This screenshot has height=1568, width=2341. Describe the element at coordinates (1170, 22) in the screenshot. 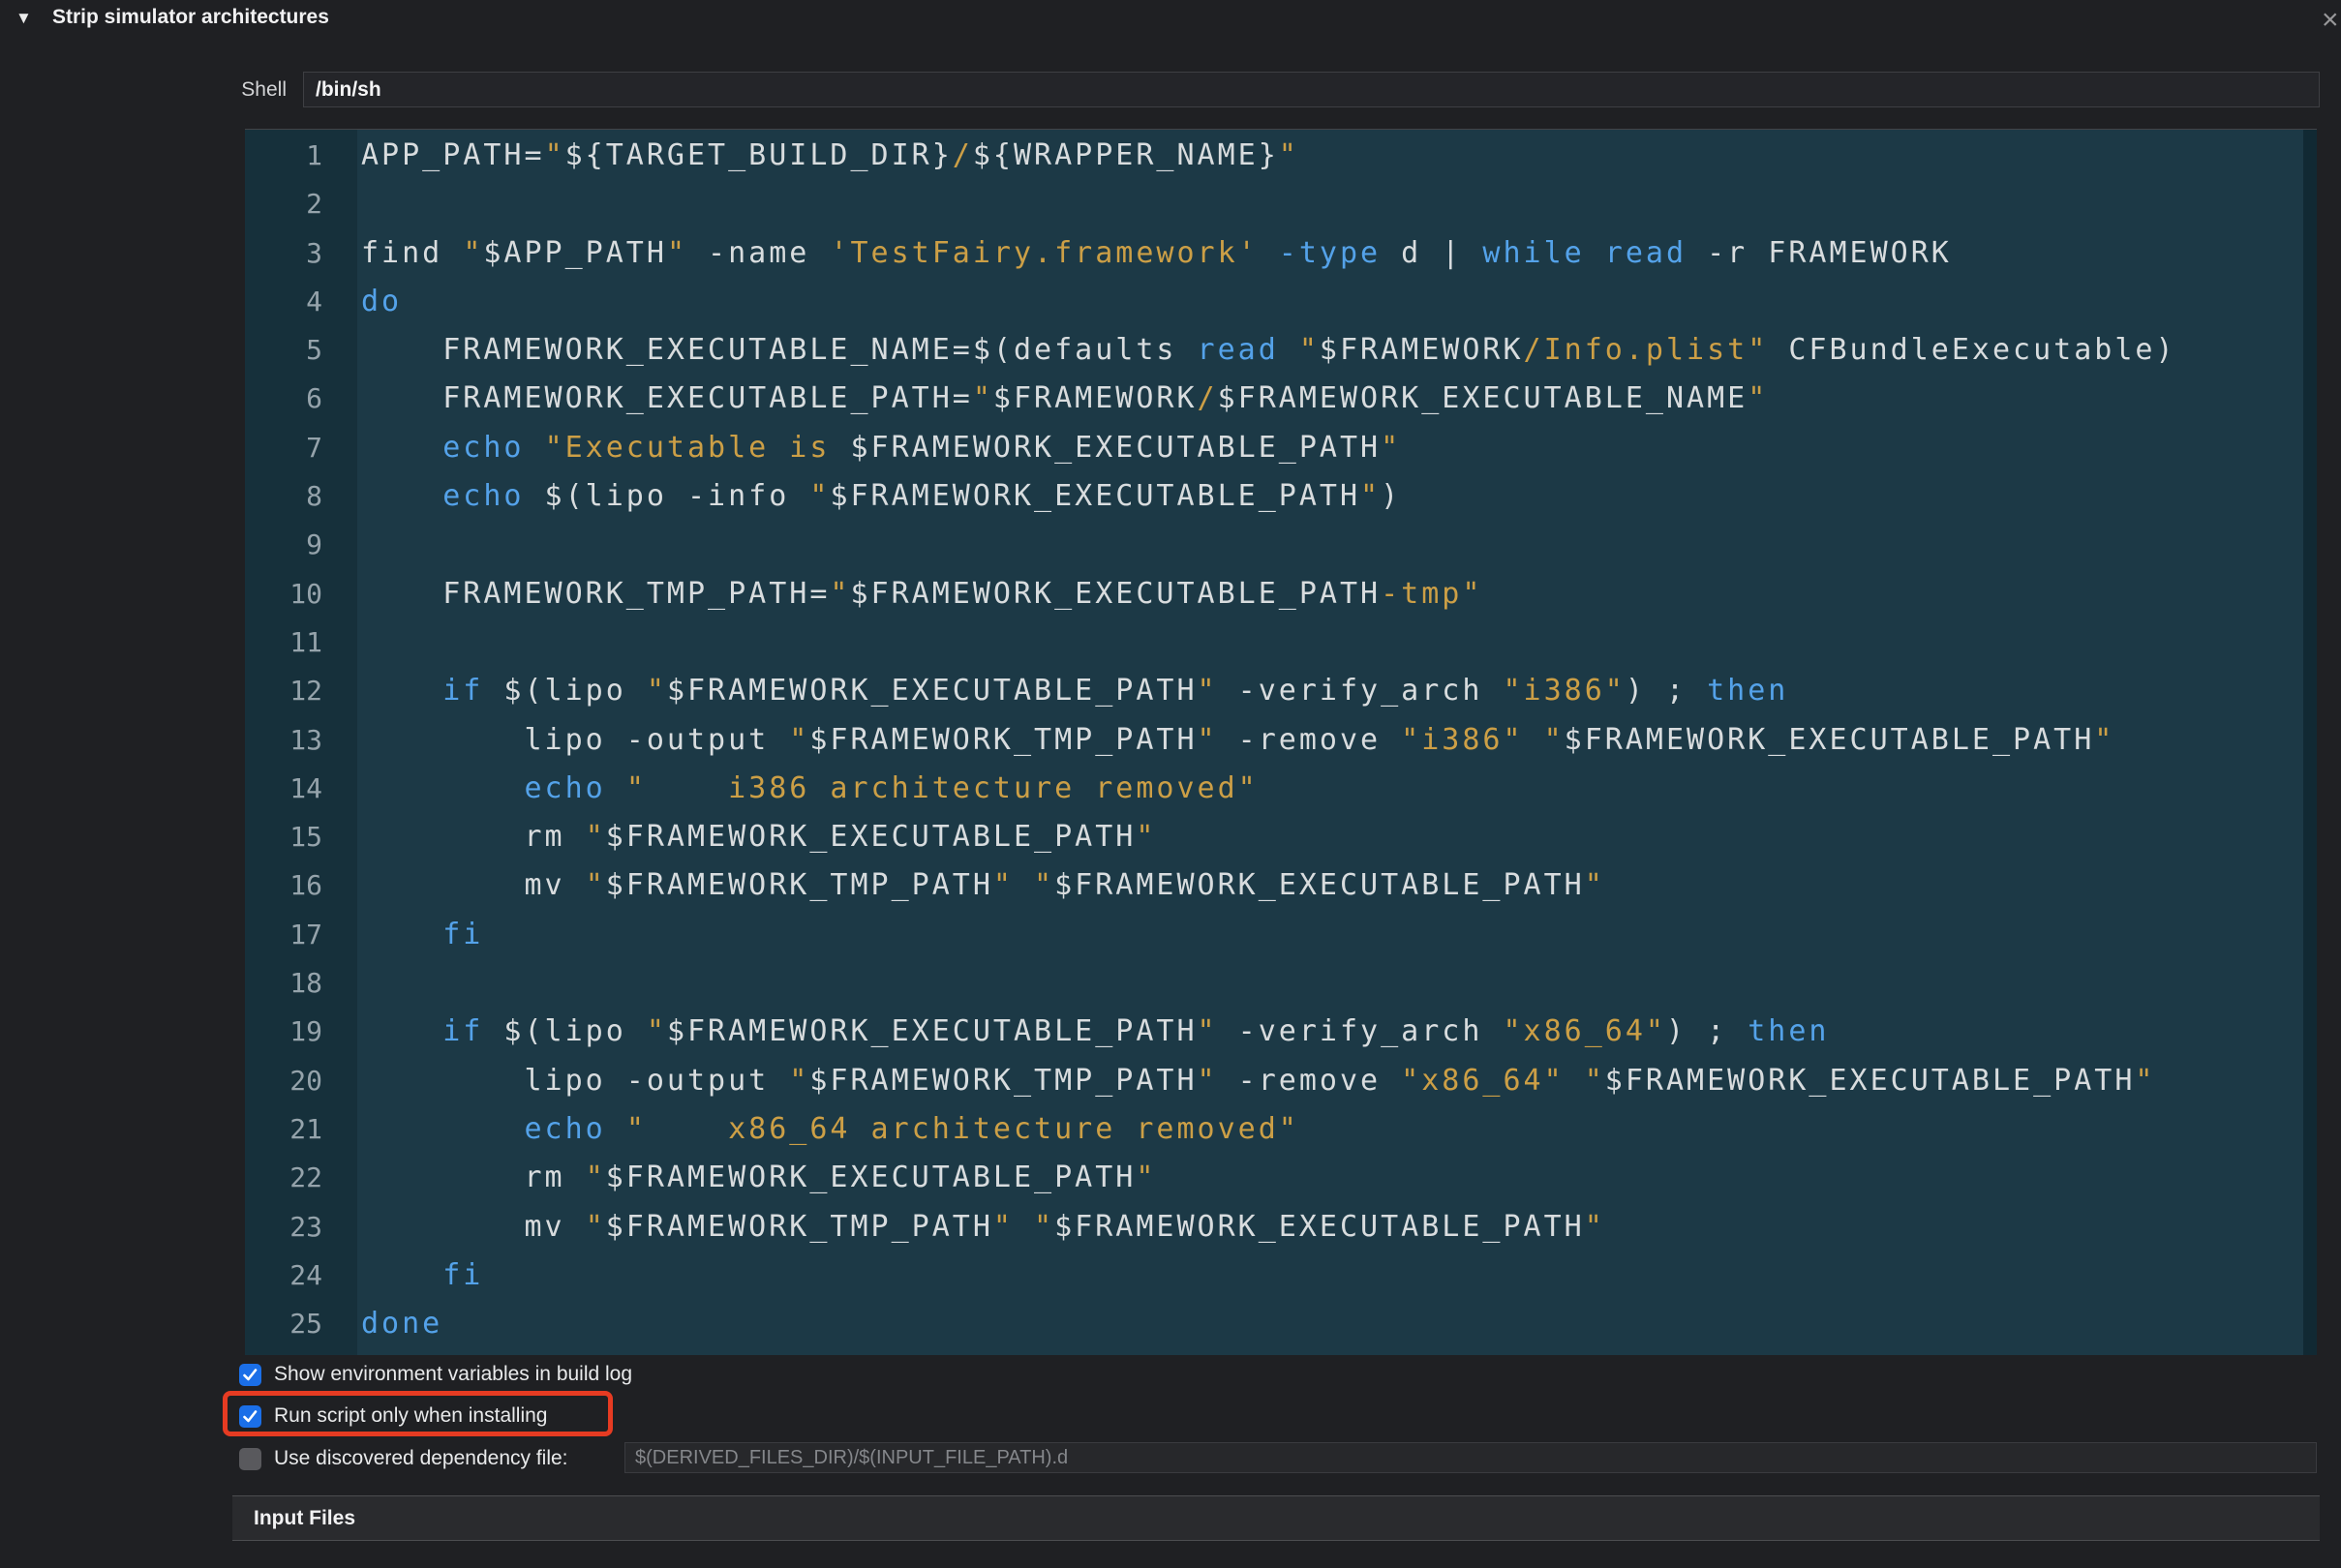

I see `build-phase-header: ▼ Strip simulator architectures ×` at that location.